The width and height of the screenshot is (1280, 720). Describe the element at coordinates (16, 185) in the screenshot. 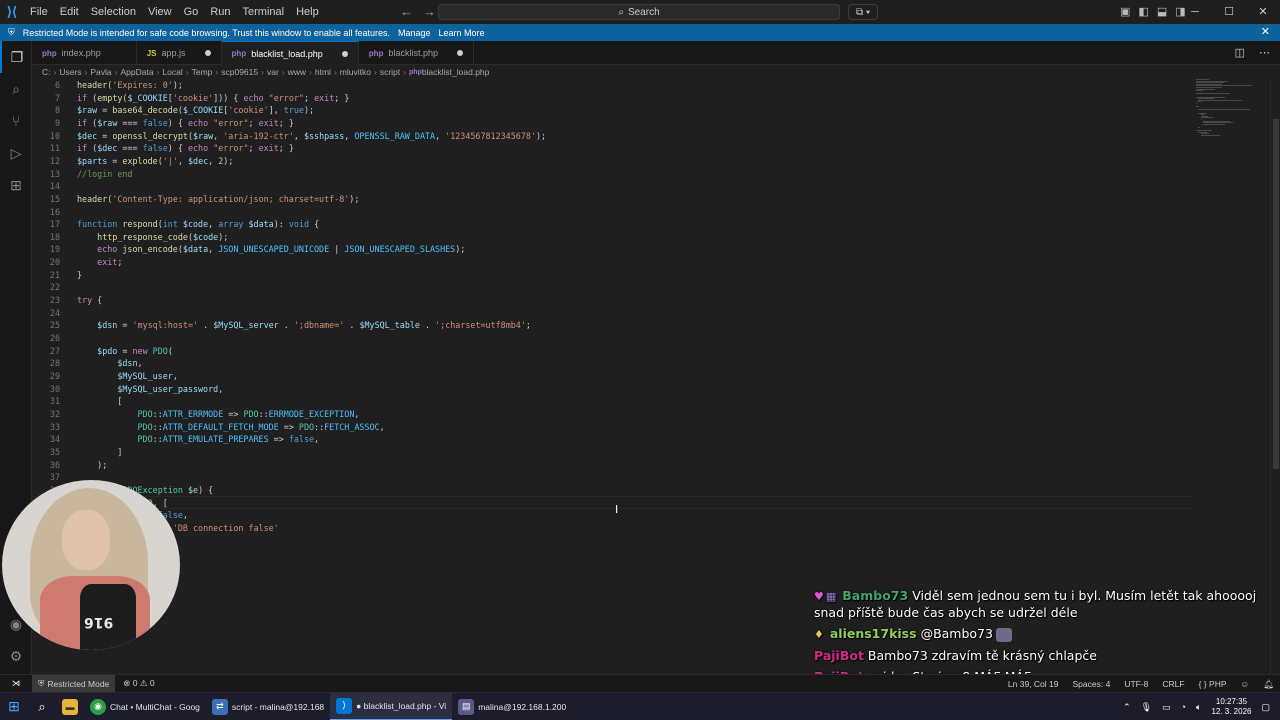

I see `extensions-icon: ⊞` at that location.